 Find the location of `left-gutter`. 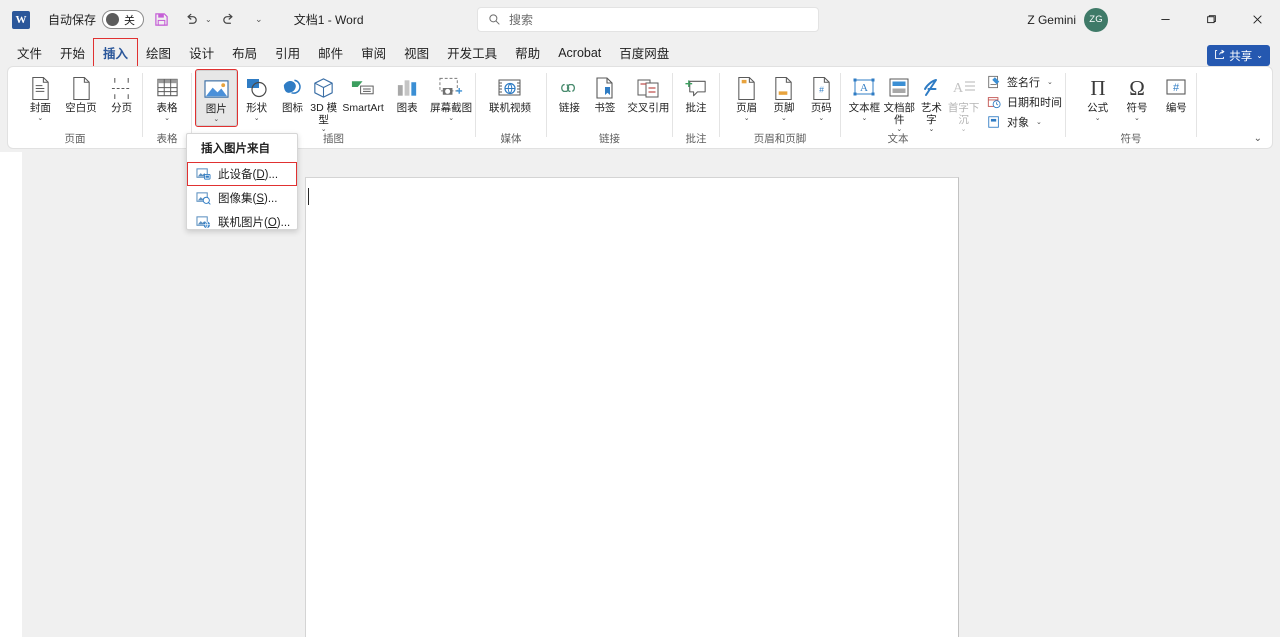

left-gutter is located at coordinates (11, 394).